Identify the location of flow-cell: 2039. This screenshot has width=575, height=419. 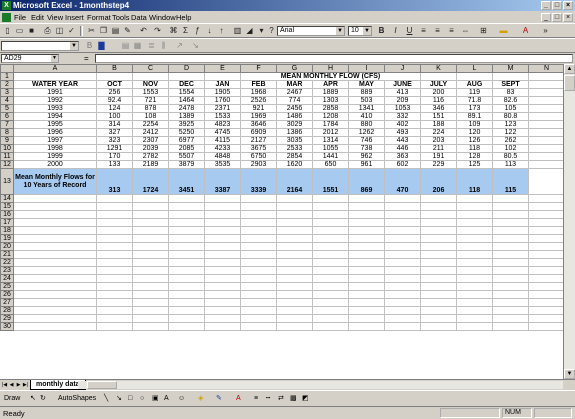
(150, 148).